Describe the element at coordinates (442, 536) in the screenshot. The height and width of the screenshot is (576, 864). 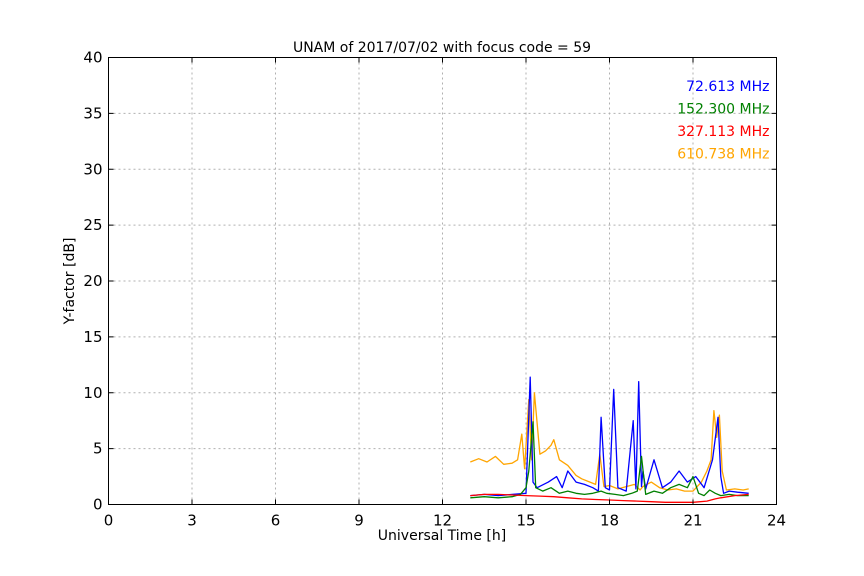
I see `x-axis-label: Universal Time [h]` at that location.